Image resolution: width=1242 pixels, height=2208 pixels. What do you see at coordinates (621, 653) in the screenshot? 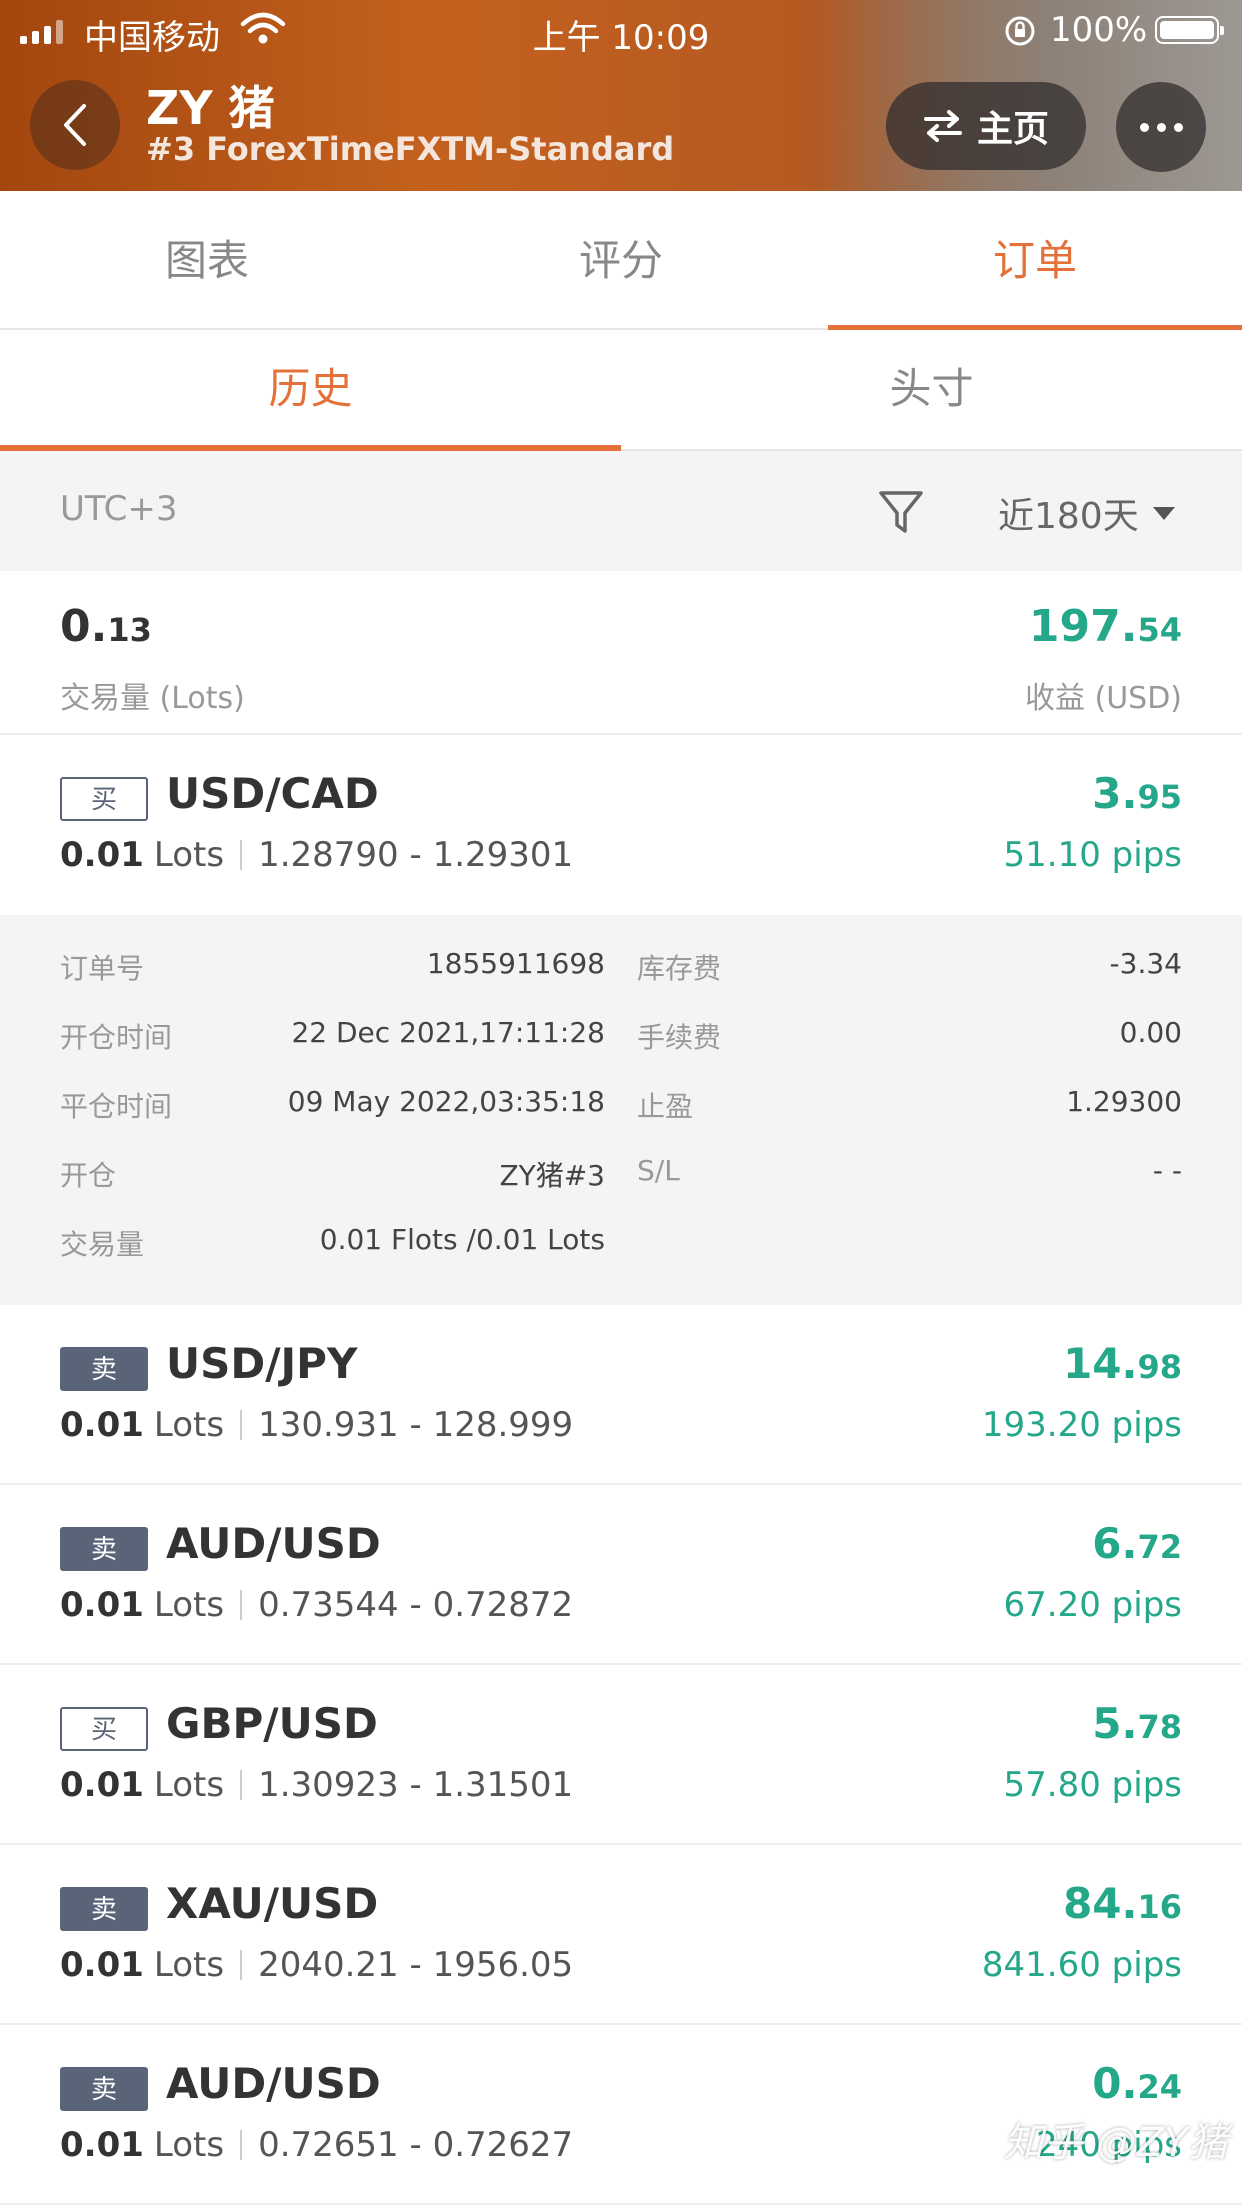
I see `history-summary: 0.13 交易量 (Lots) 197.54 收益 (USD)` at bounding box center [621, 653].